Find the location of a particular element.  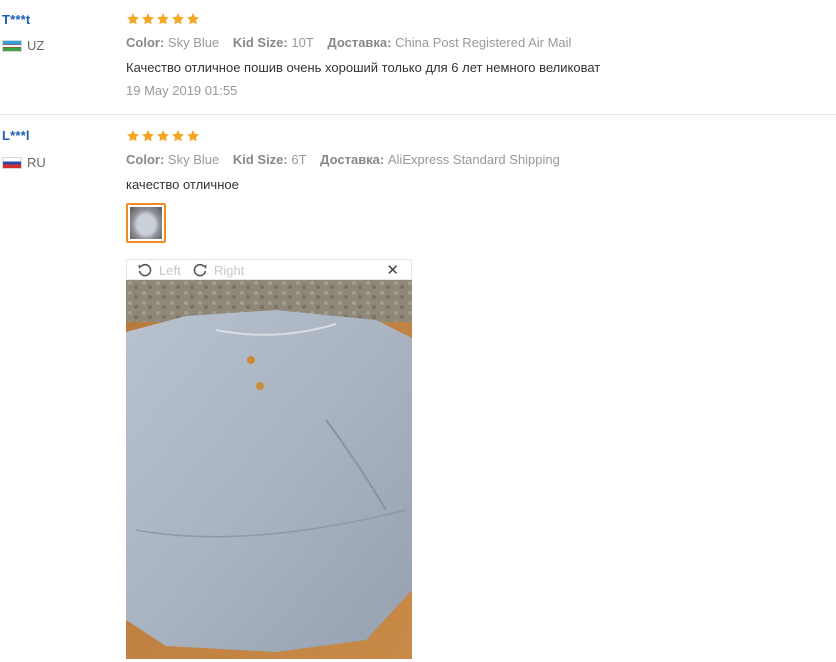

uzbekistan-flag-icon is located at coordinates (12, 45).